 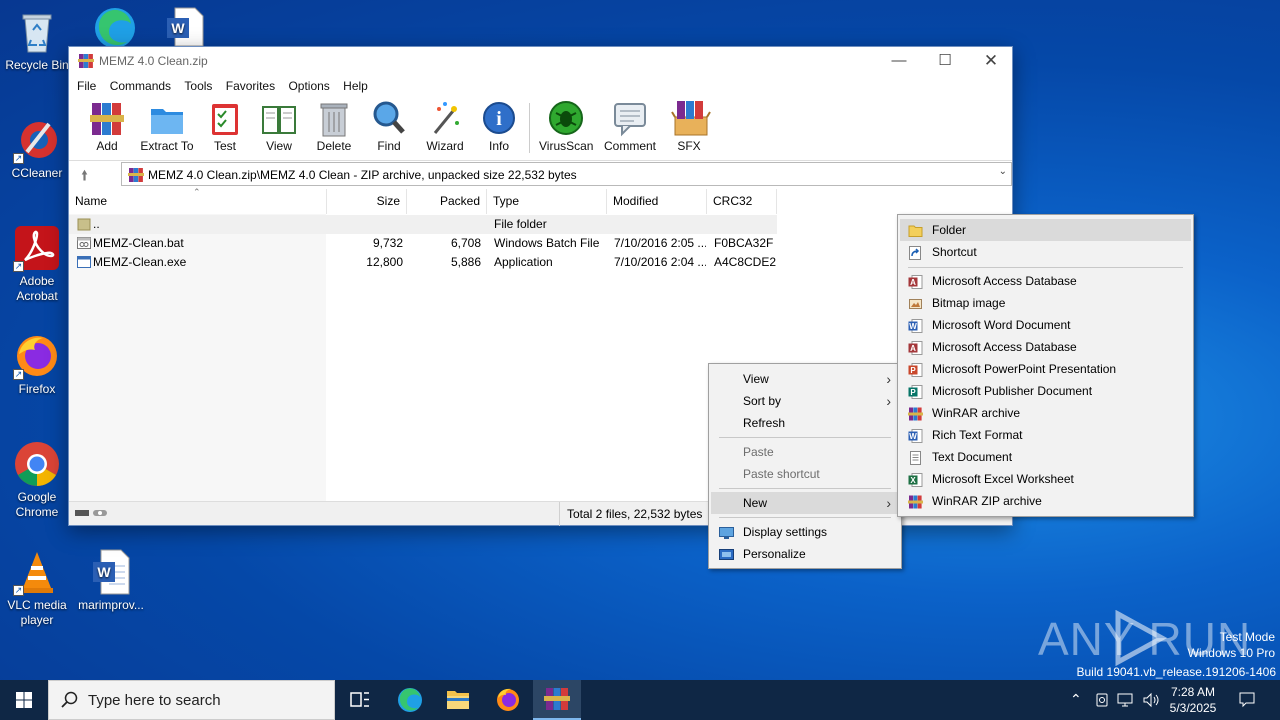 What do you see at coordinates (387, 243) in the screenshot?
I see `file-size: 9,732` at bounding box center [387, 243].